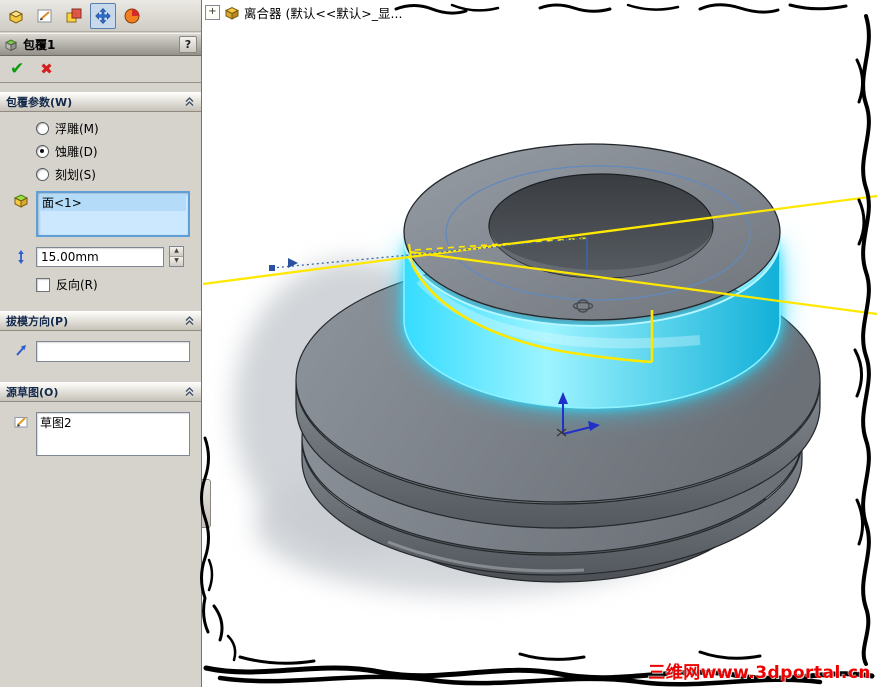 This screenshot has height=687, width=877. What do you see at coordinates (272, 268) in the screenshot?
I see `sketch-point` at bounding box center [272, 268].